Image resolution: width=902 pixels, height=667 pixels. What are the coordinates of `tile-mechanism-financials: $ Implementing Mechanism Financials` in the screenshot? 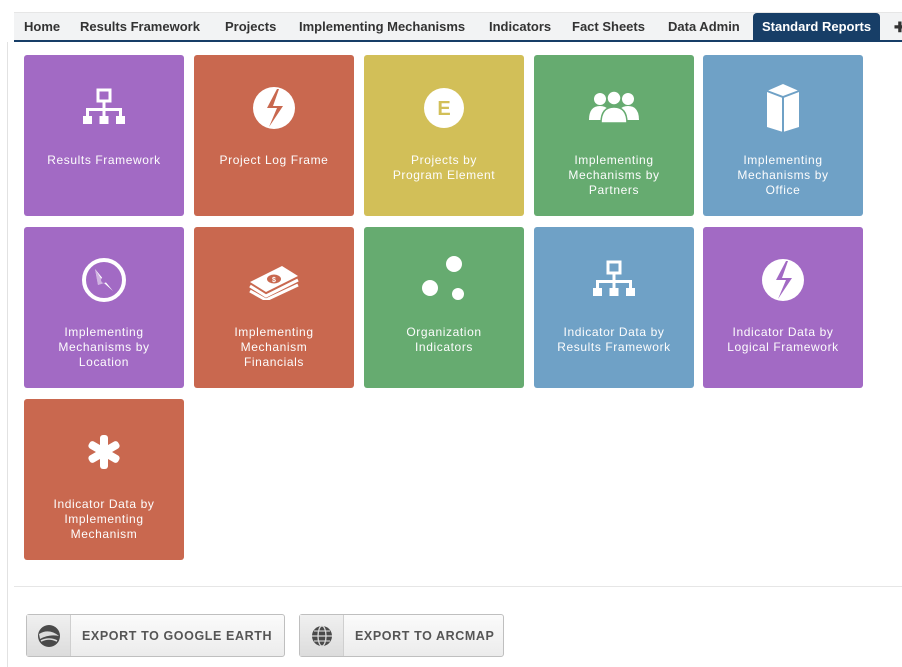 It's located at (274, 307).